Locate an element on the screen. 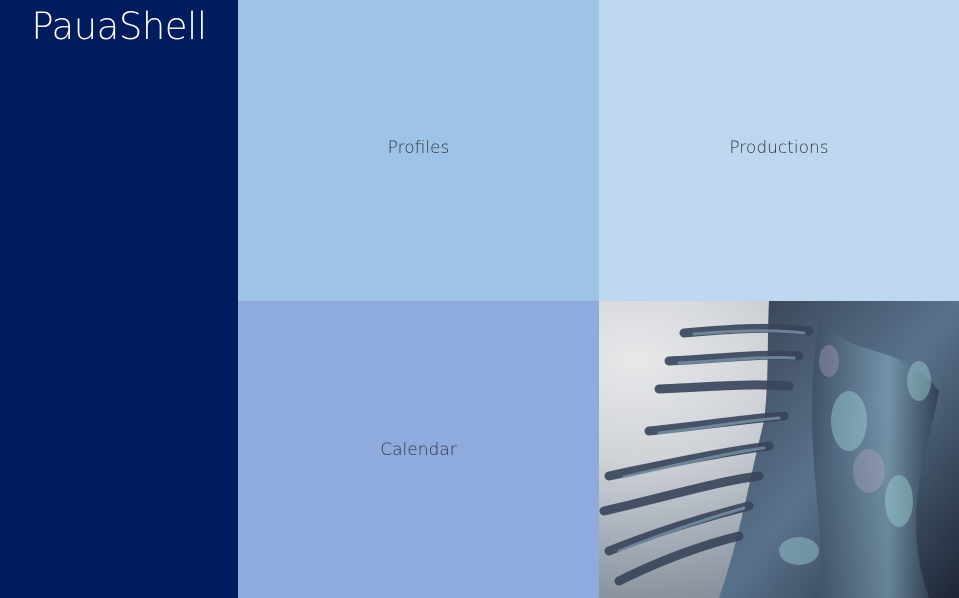 This screenshot has height=598, width=959. tile-calendar-label: Calendar is located at coordinates (418, 449).